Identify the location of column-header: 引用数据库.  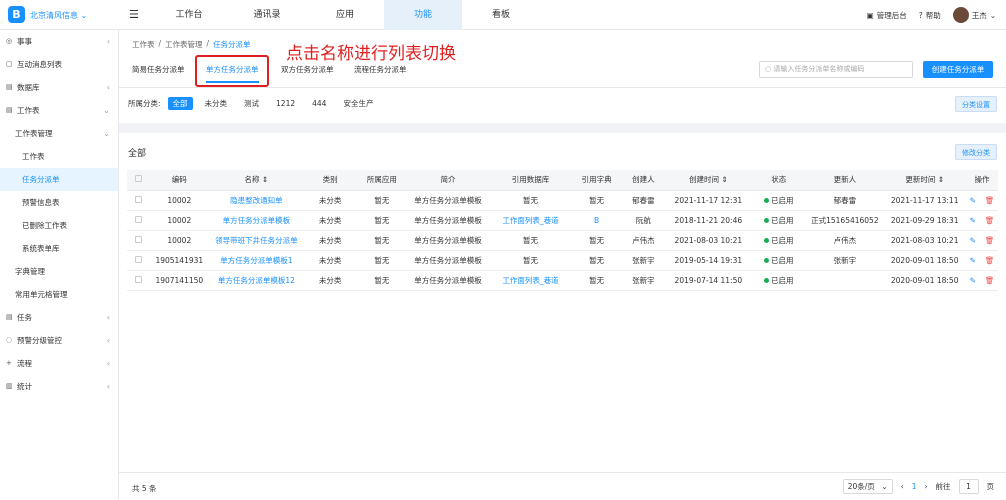
(530, 180).